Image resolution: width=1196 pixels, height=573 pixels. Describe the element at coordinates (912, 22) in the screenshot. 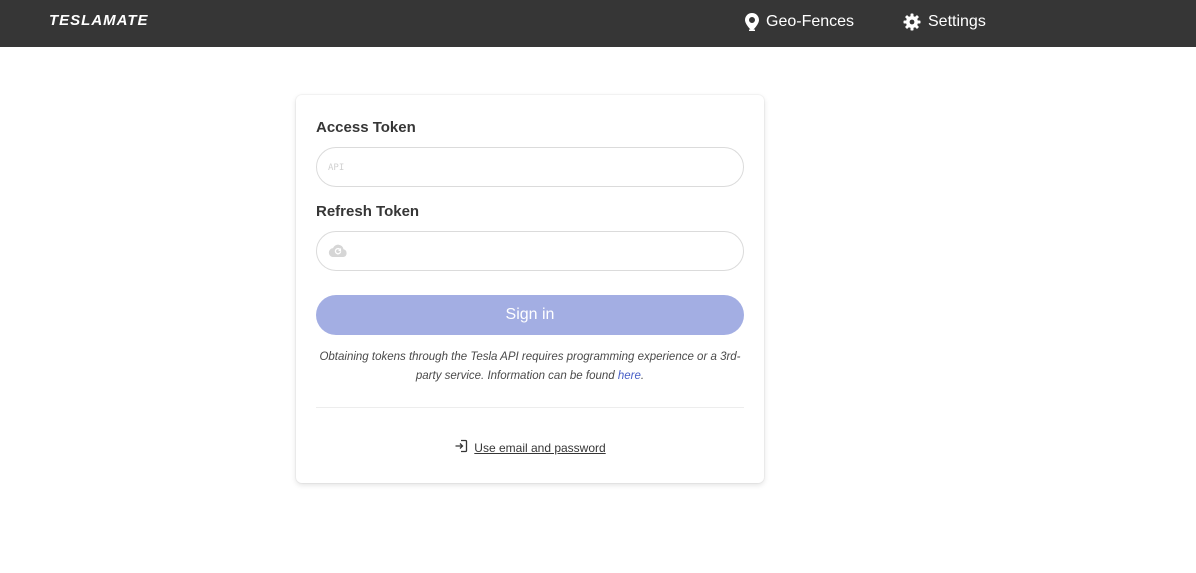

I see `gear-icon` at that location.